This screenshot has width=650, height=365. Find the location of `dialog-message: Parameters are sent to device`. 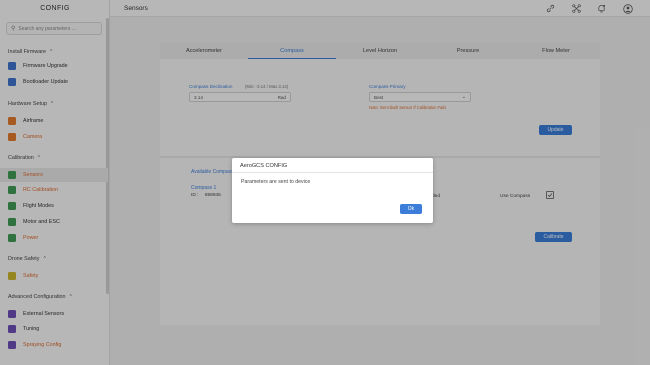

dialog-message: Parameters are sent to device is located at coordinates (276, 182).